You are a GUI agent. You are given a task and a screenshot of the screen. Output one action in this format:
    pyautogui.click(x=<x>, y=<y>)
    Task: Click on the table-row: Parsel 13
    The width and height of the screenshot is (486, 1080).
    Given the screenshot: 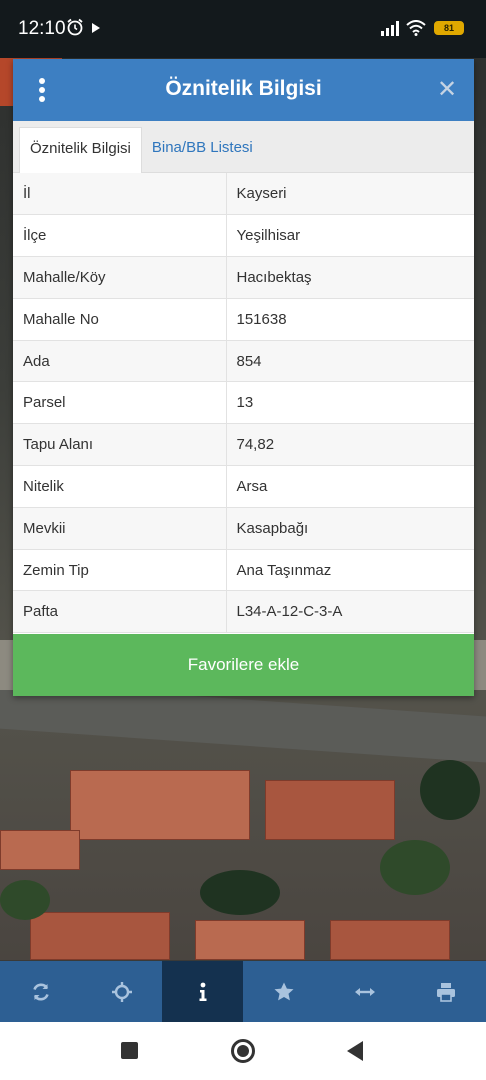 What is the action you would take?
    pyautogui.click(x=243, y=403)
    